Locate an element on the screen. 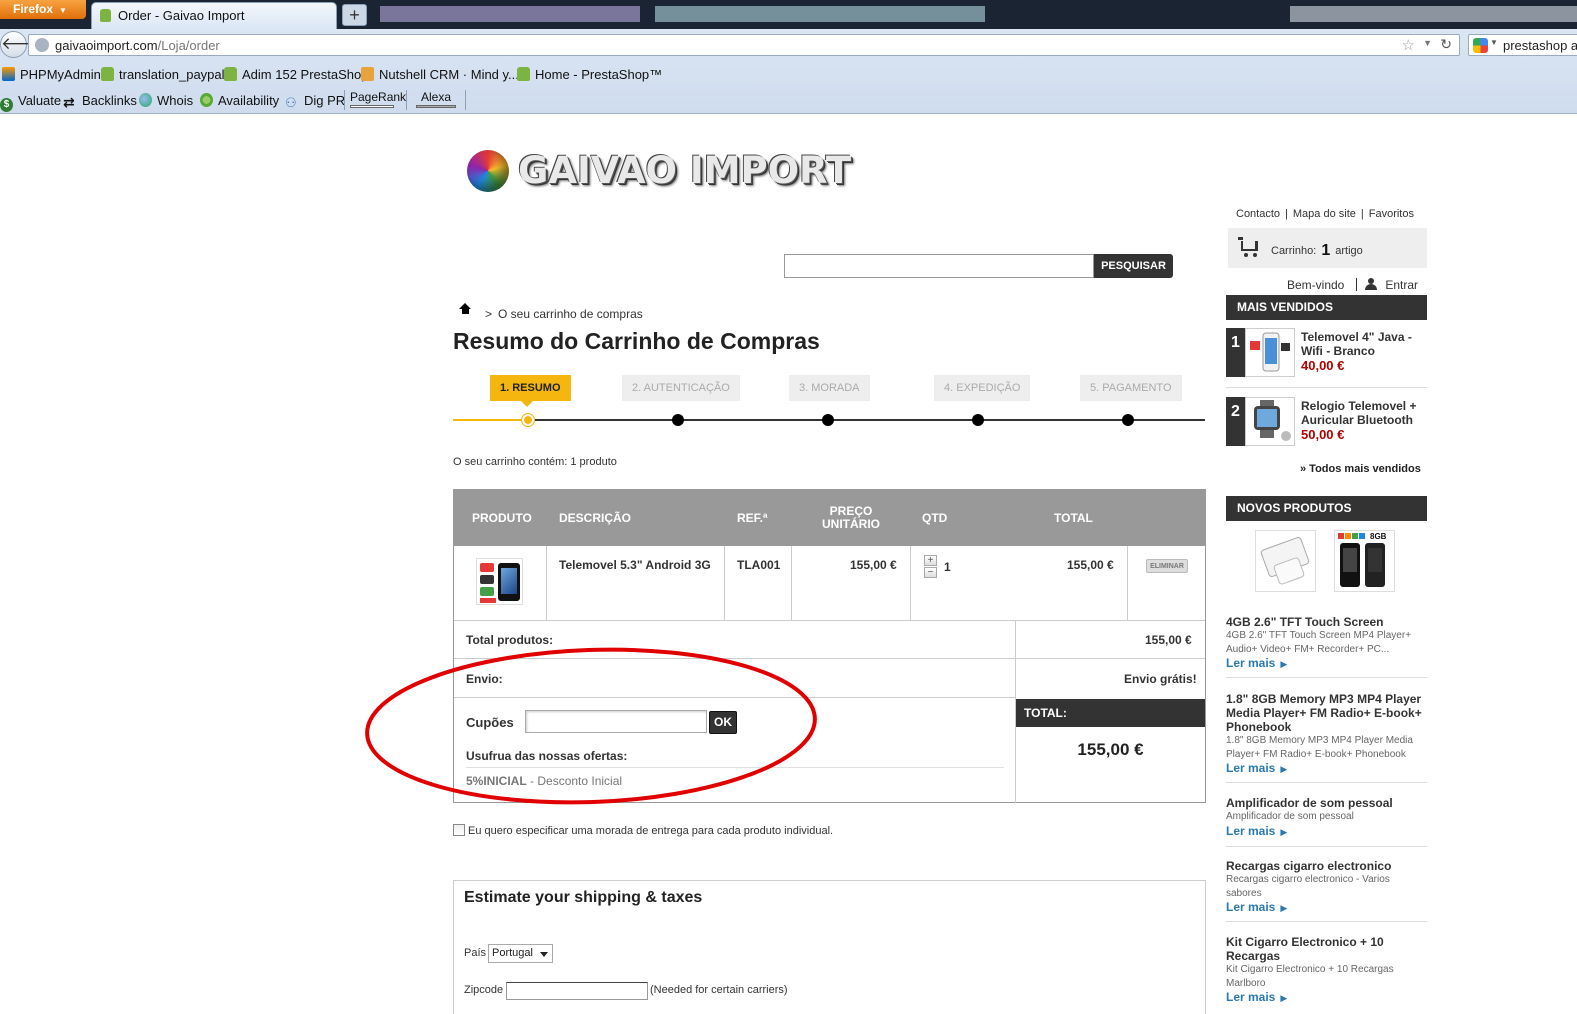 This screenshot has height=1014, width=1577. column-divider is located at coordinates (910, 583).